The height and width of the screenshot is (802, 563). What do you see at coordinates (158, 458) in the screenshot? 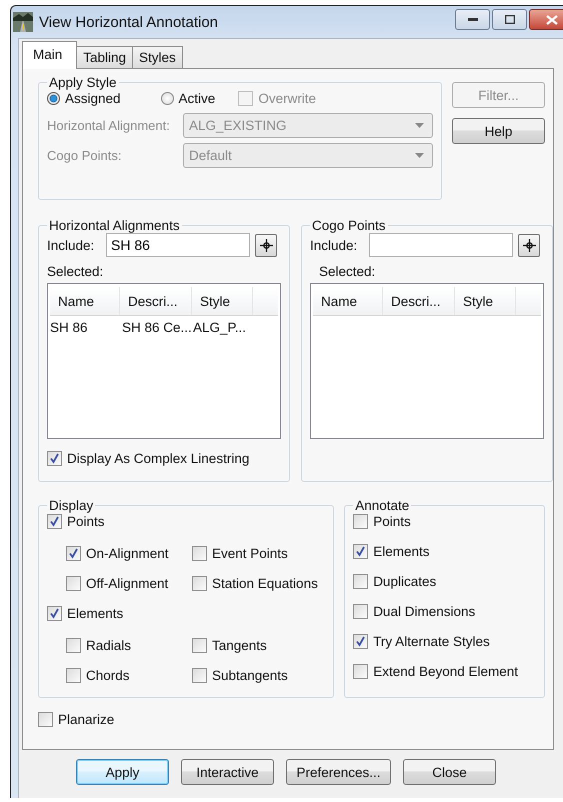
I see `checkbox-label: Display As Complex Linestring` at bounding box center [158, 458].